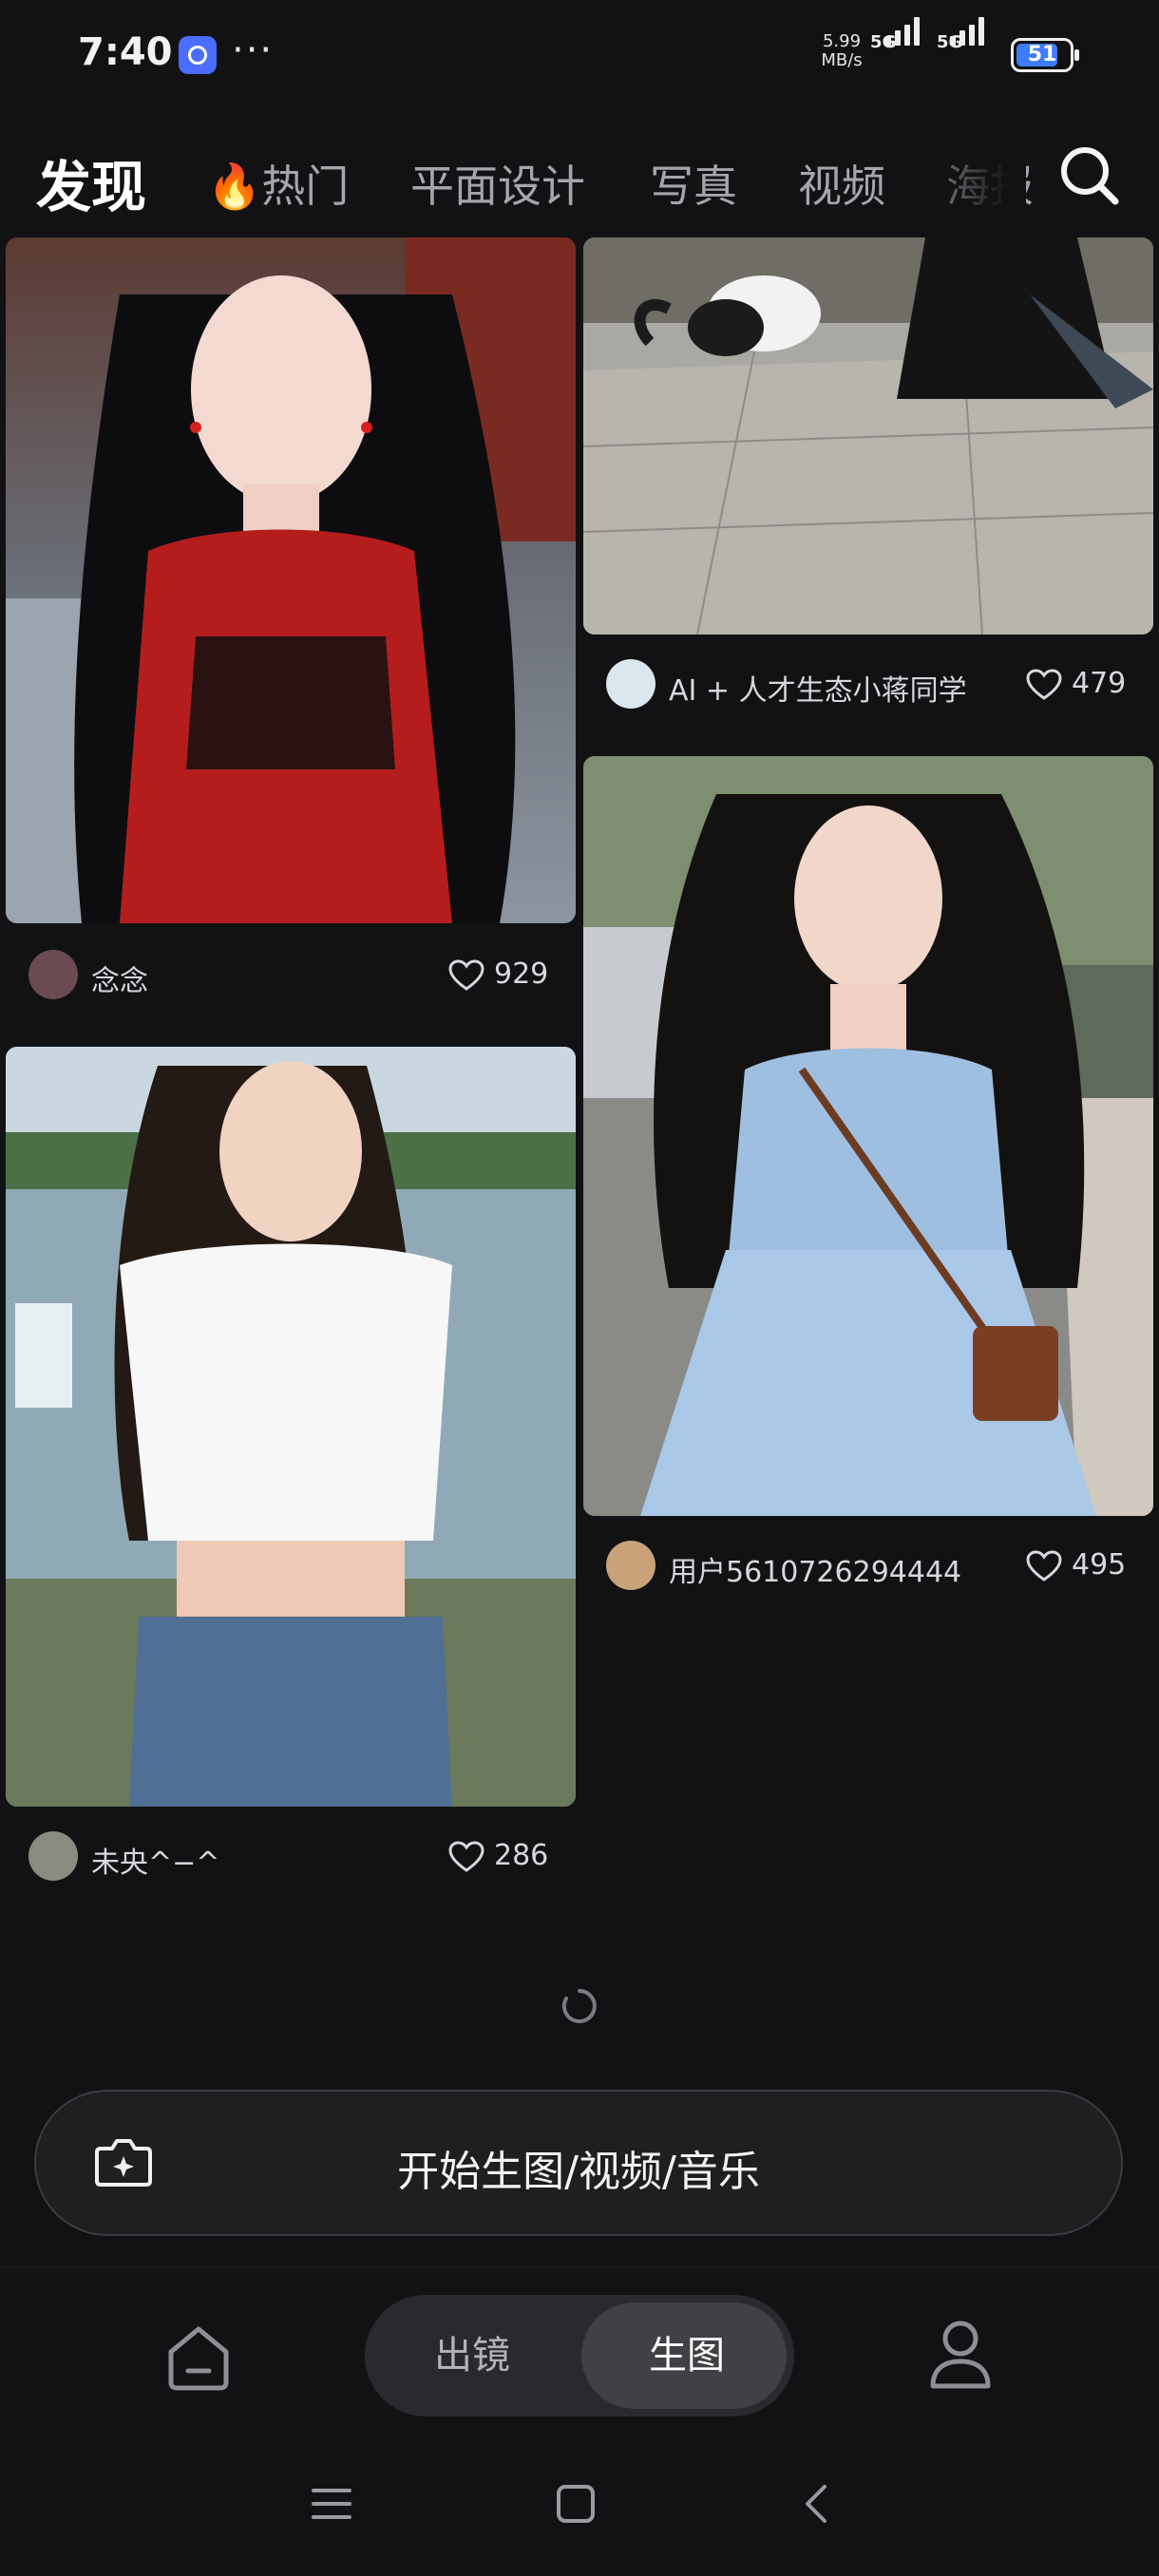  I want to click on like-count: 479, so click(1099, 683).